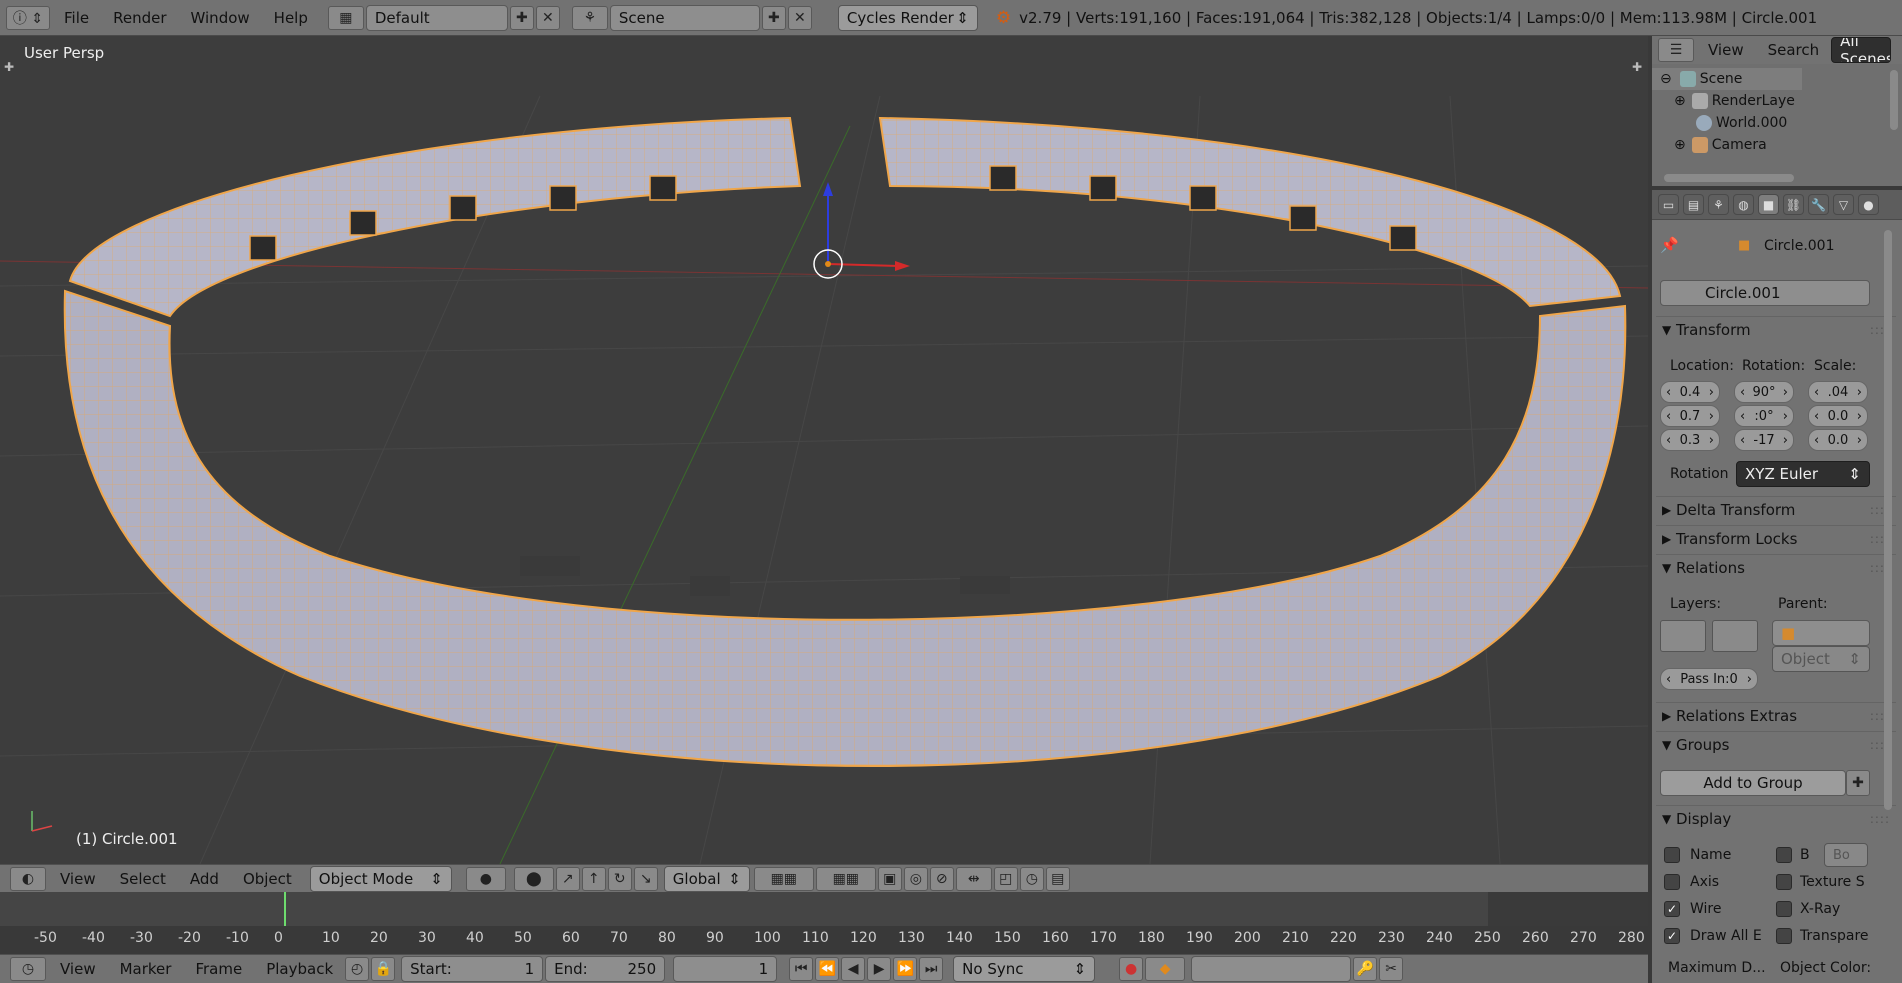  Describe the element at coordinates (472, 969) in the screenshot. I see `start-frame-field: Start: 1` at that location.